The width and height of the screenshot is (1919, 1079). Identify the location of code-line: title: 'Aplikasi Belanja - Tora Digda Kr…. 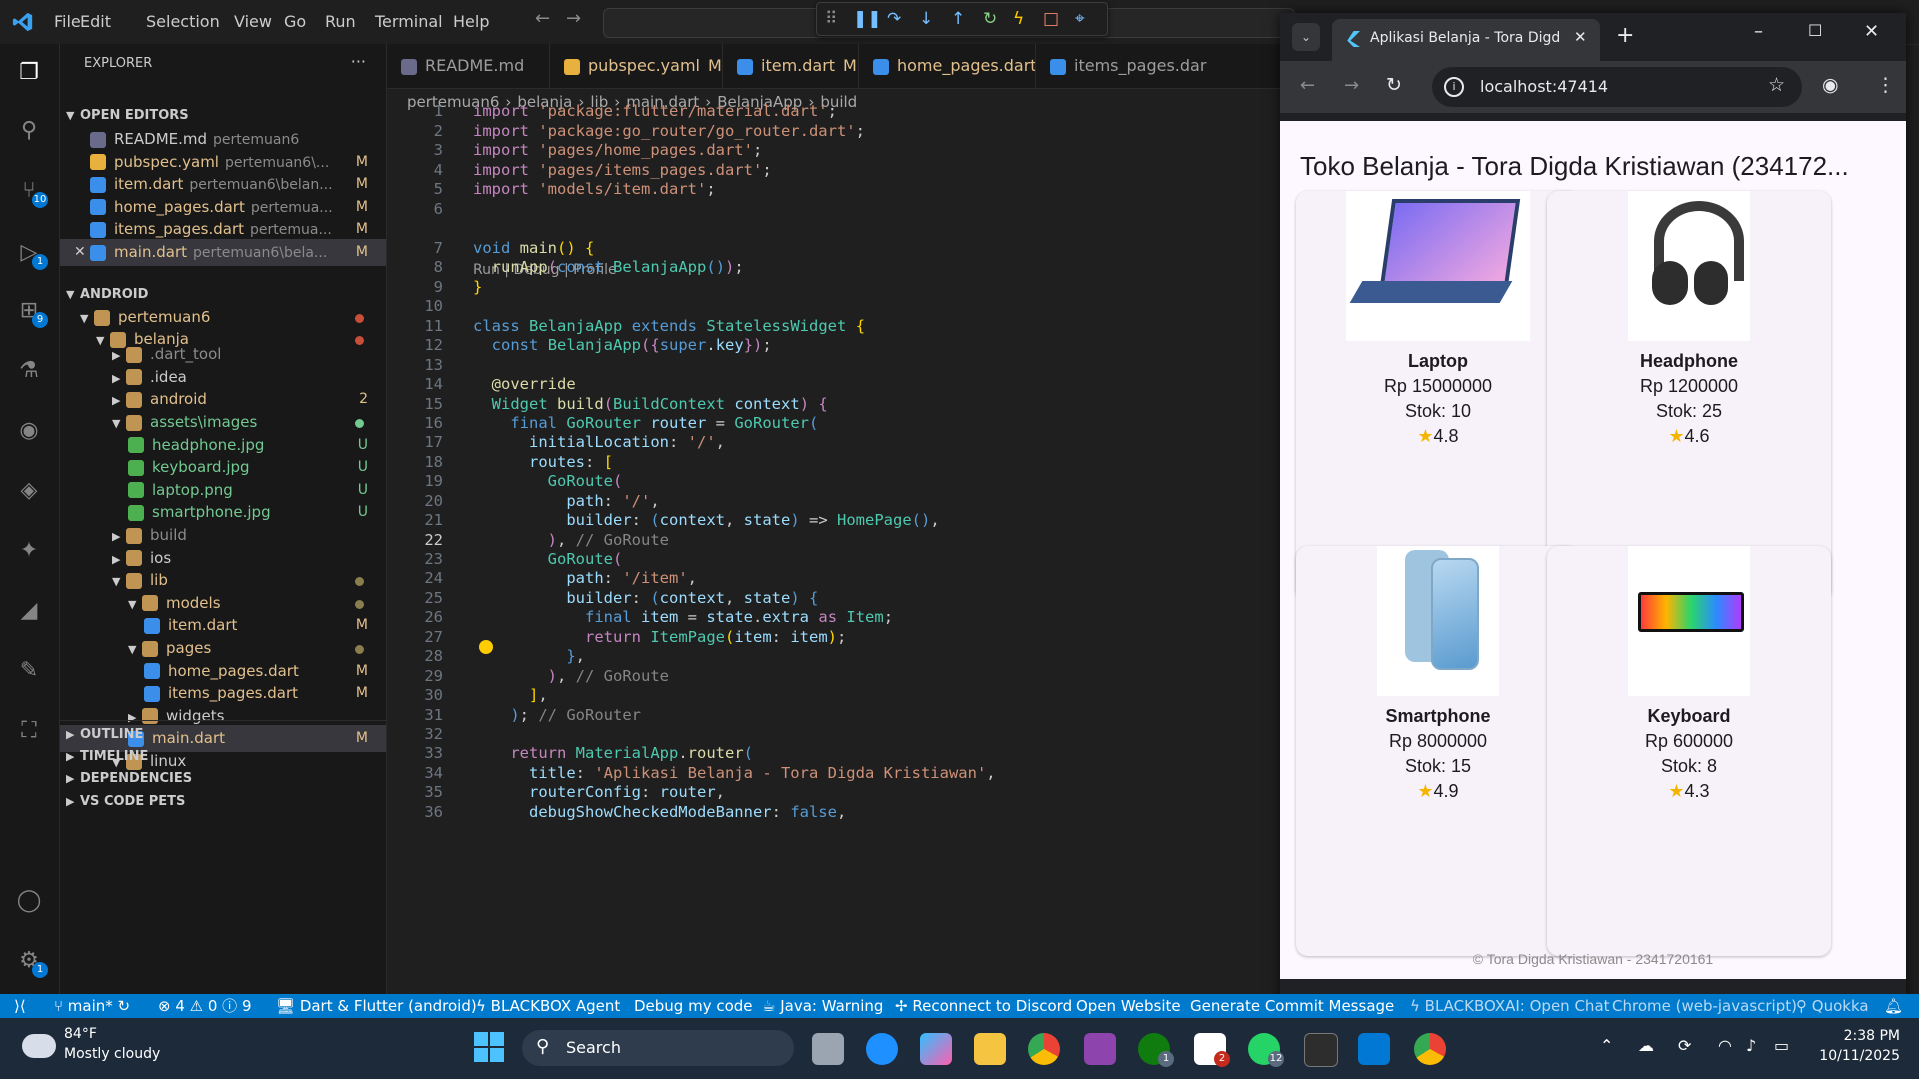
(734, 773).